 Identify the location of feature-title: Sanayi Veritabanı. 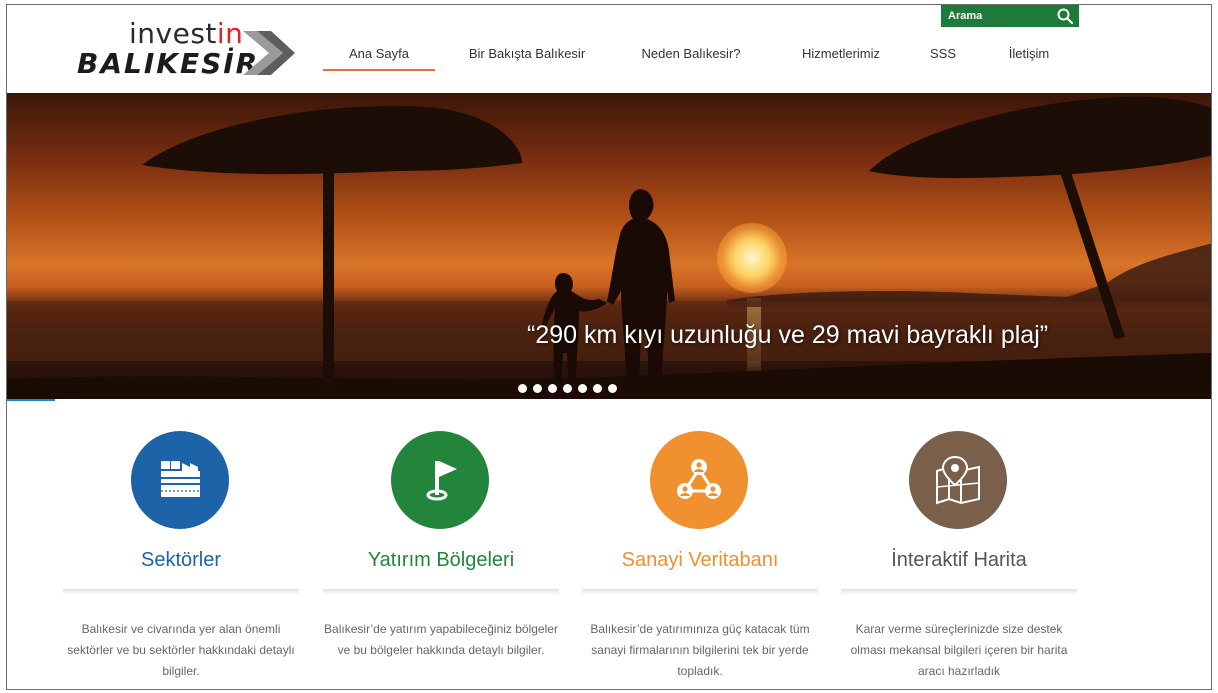
(700, 560).